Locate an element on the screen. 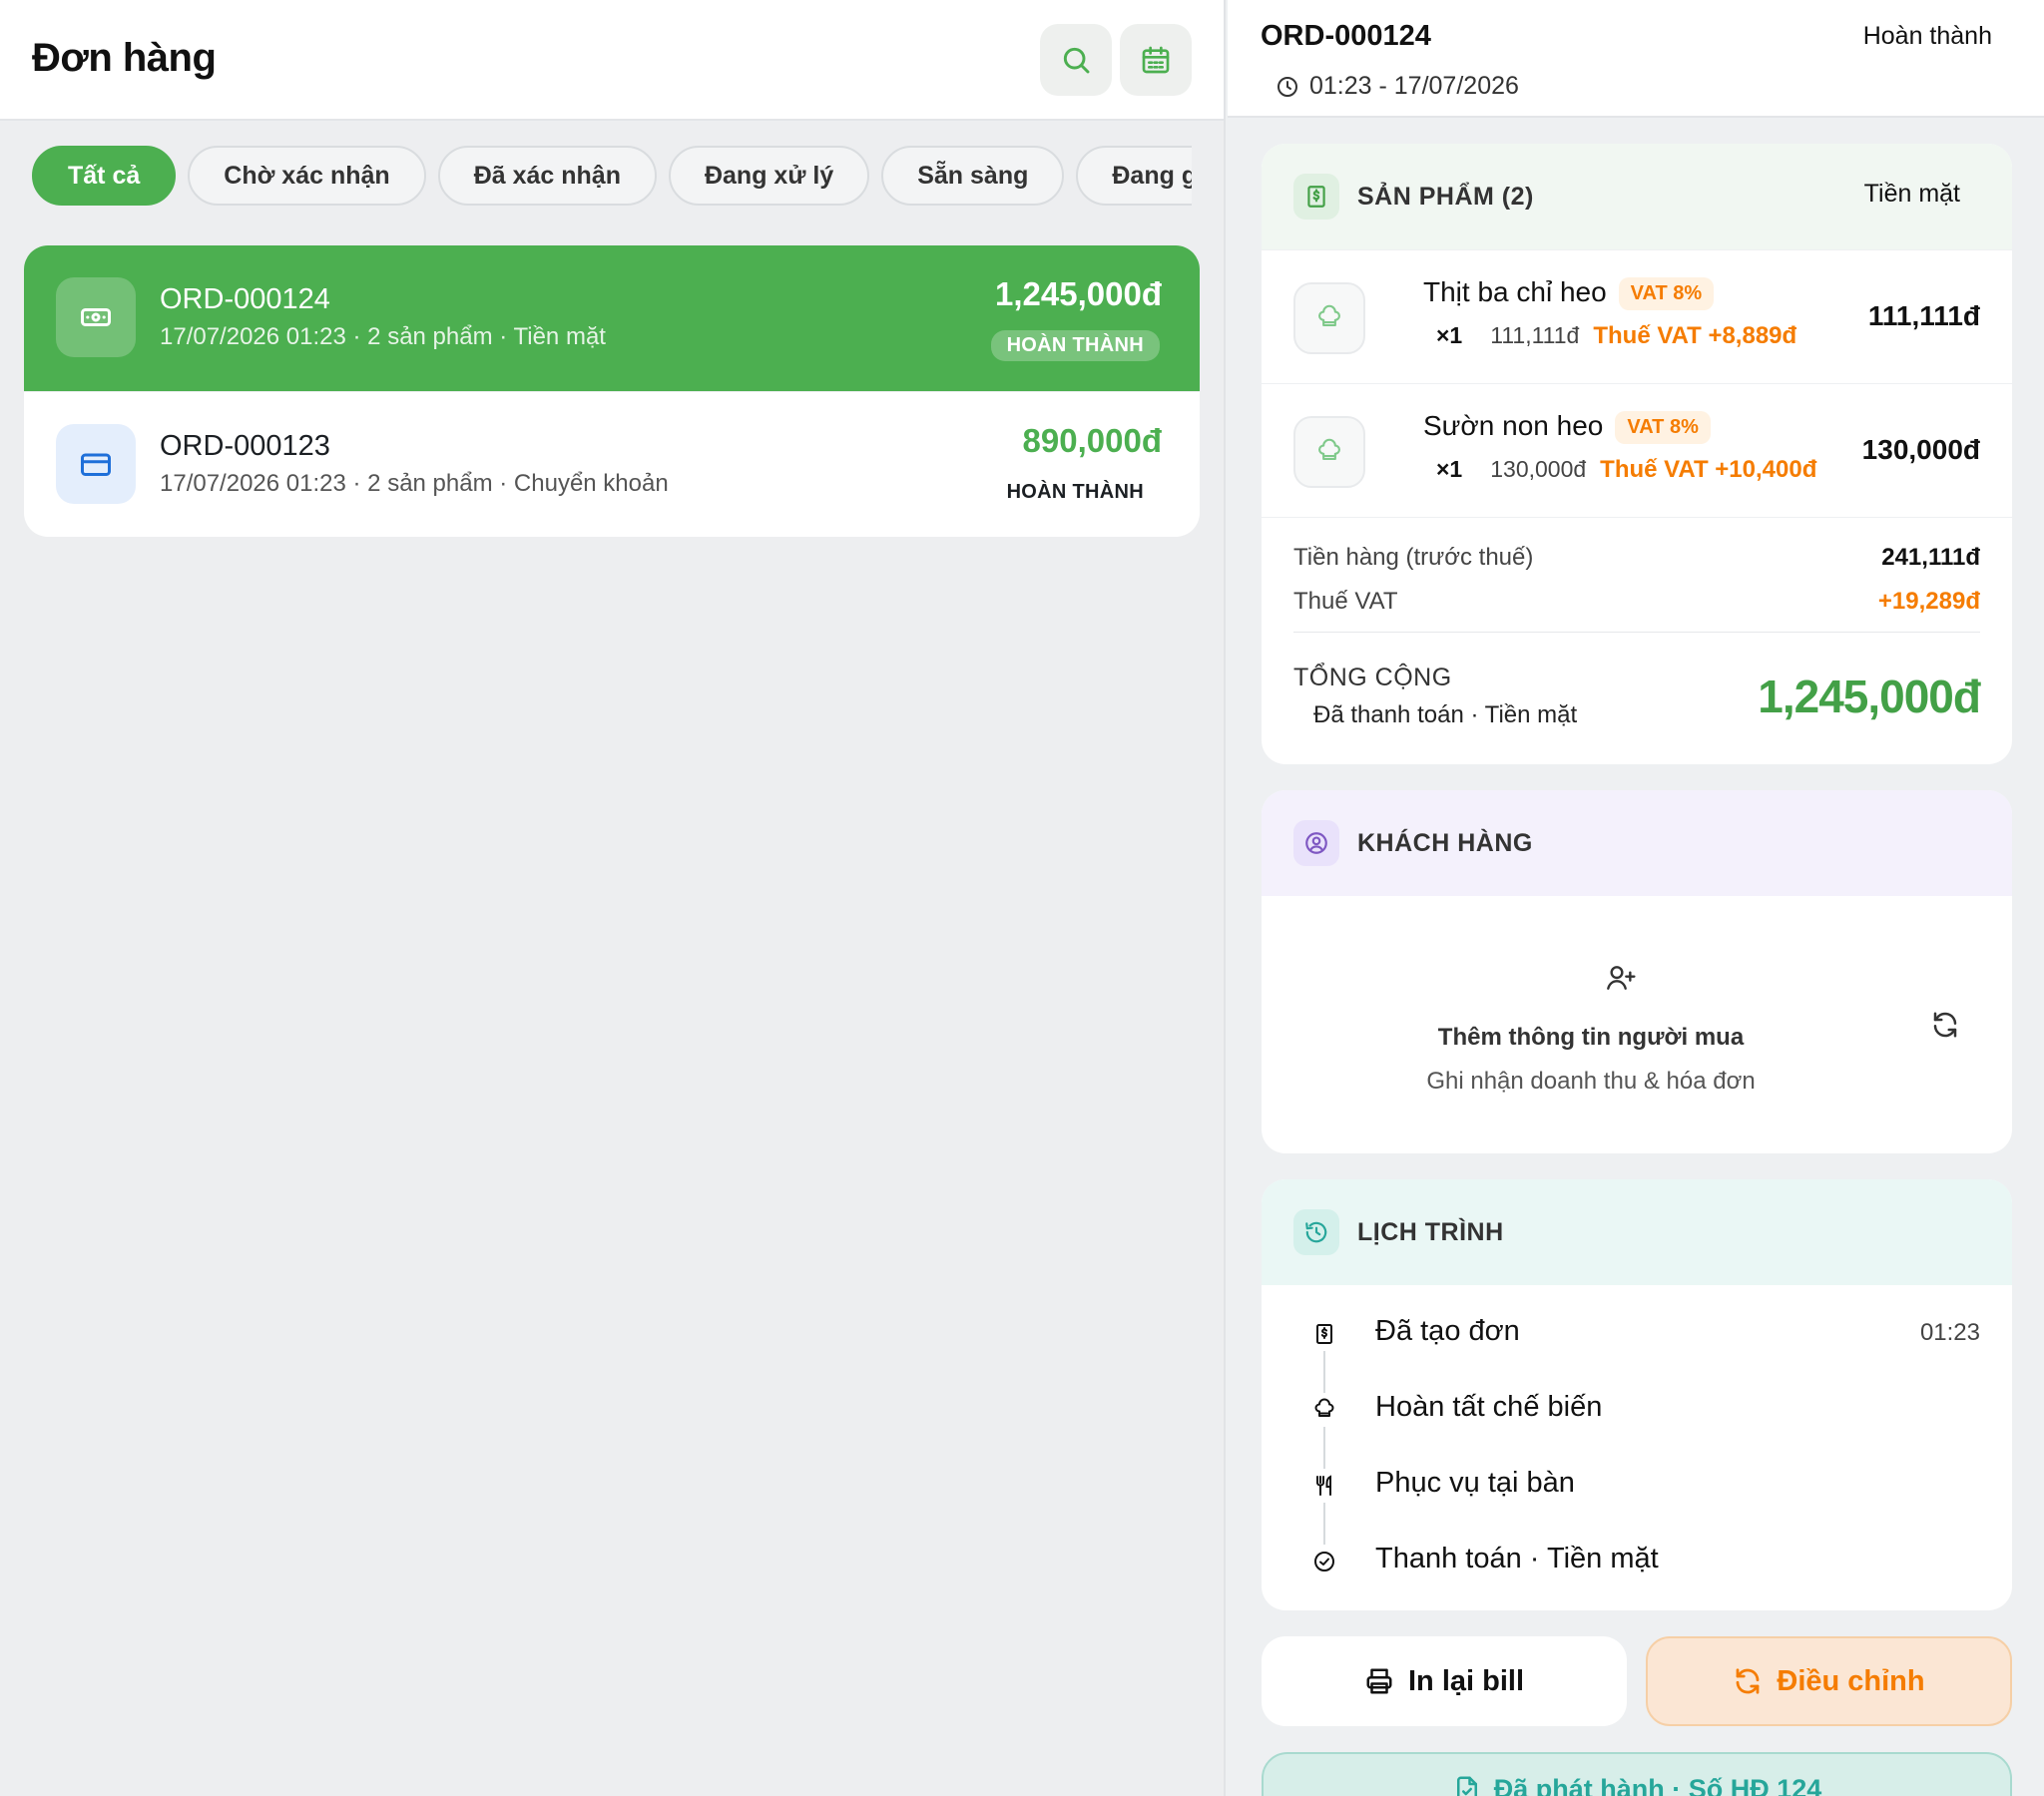 The width and height of the screenshot is (2044, 1796). product-name: Sườn non heo VAT 8% is located at coordinates (1567, 427).